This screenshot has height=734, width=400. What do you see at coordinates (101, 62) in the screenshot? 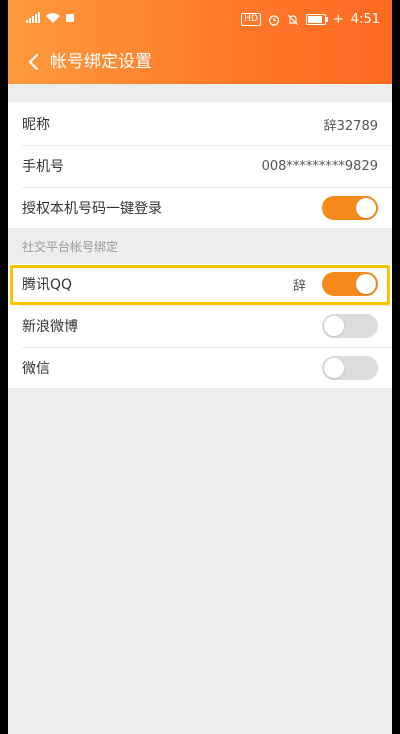
I see `page-title: 帐号绑定设置` at bounding box center [101, 62].